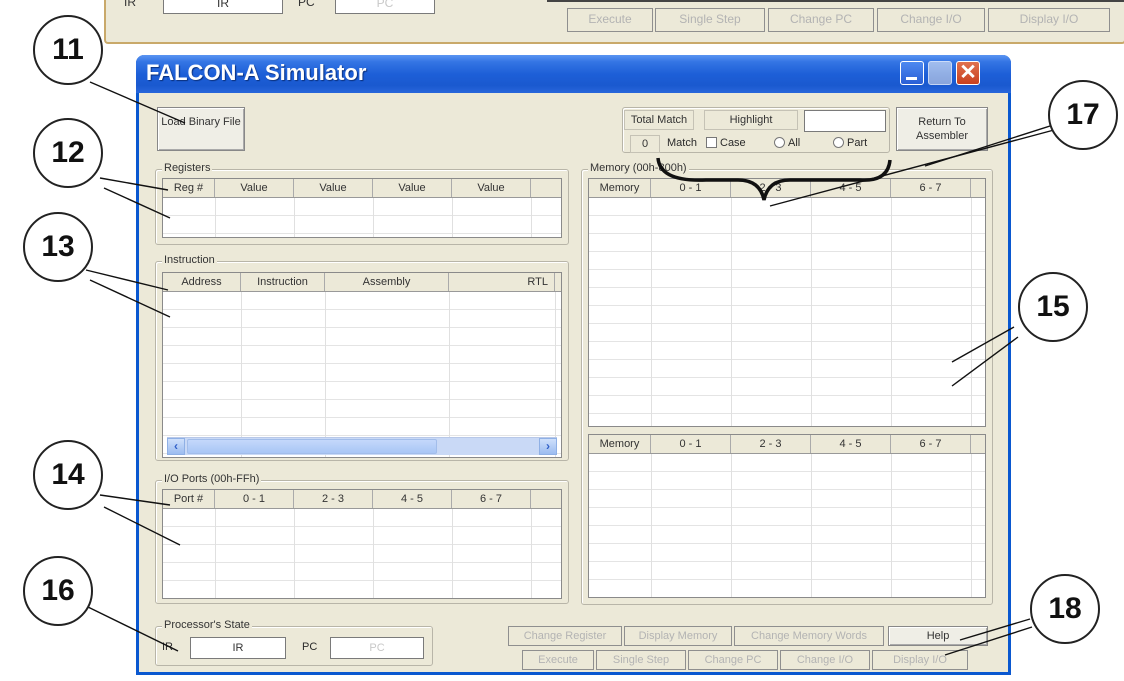 This screenshot has height=681, width=1124. What do you see at coordinates (845, 121) in the screenshot?
I see `highlight-input` at bounding box center [845, 121].